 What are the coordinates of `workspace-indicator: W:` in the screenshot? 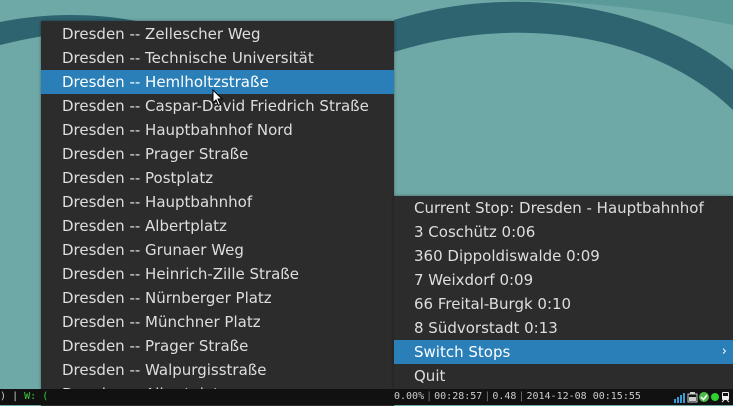 It's located at (30, 396).